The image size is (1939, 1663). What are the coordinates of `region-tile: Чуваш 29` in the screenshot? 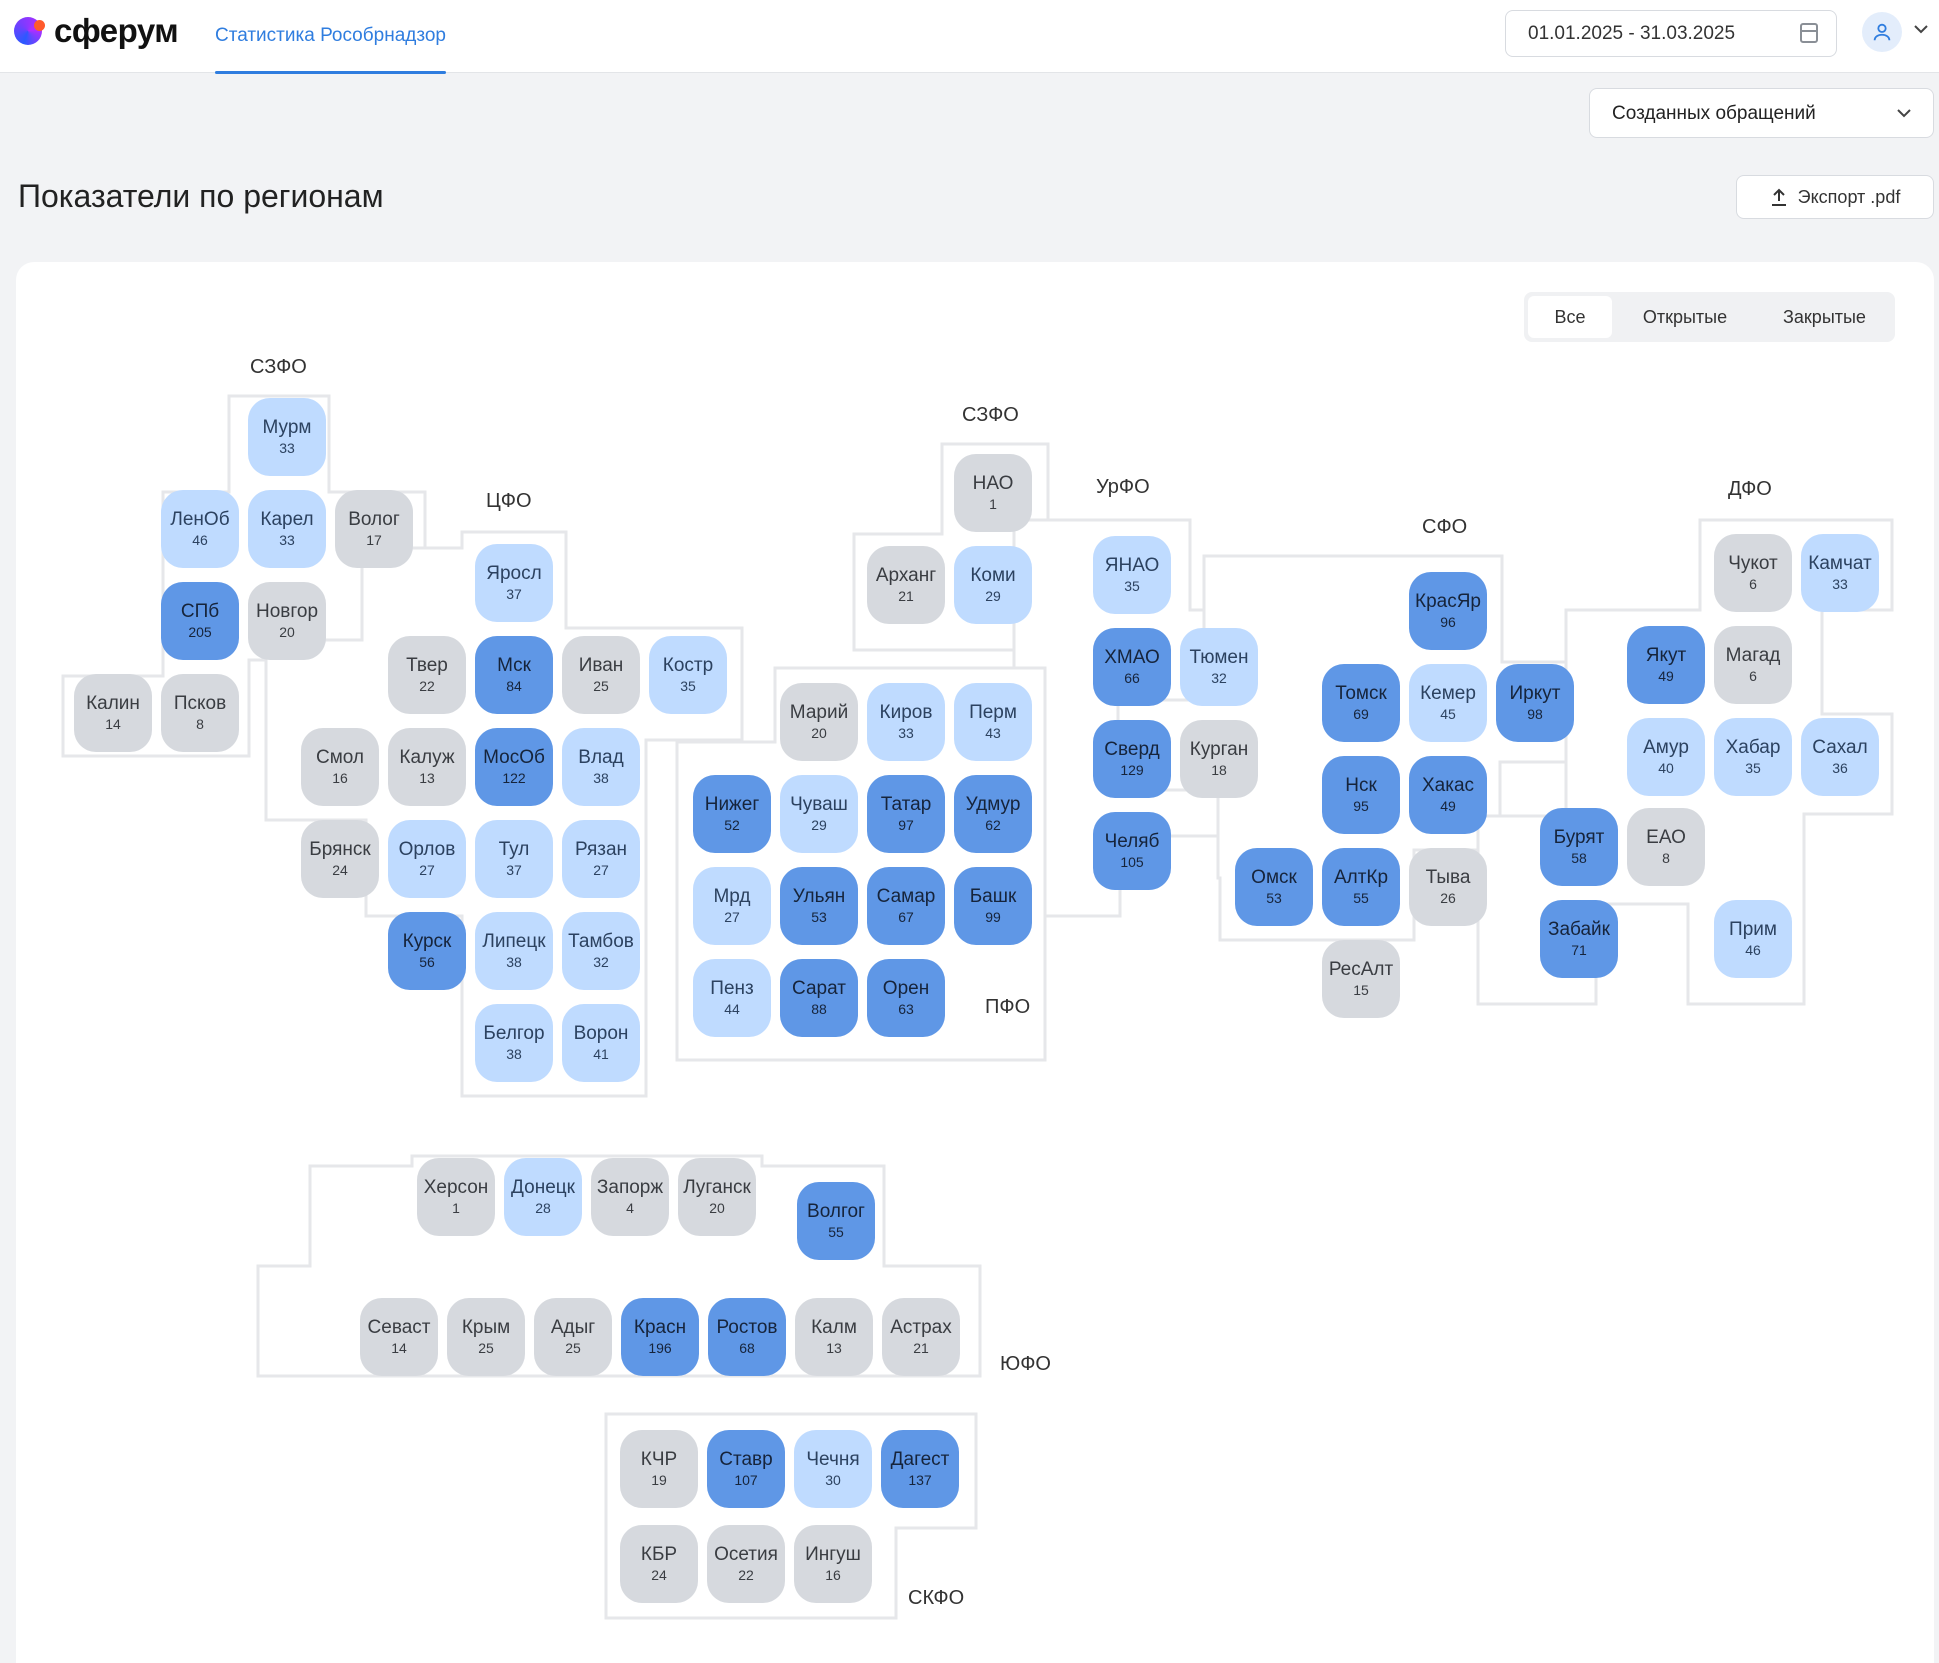 It's located at (819, 814).